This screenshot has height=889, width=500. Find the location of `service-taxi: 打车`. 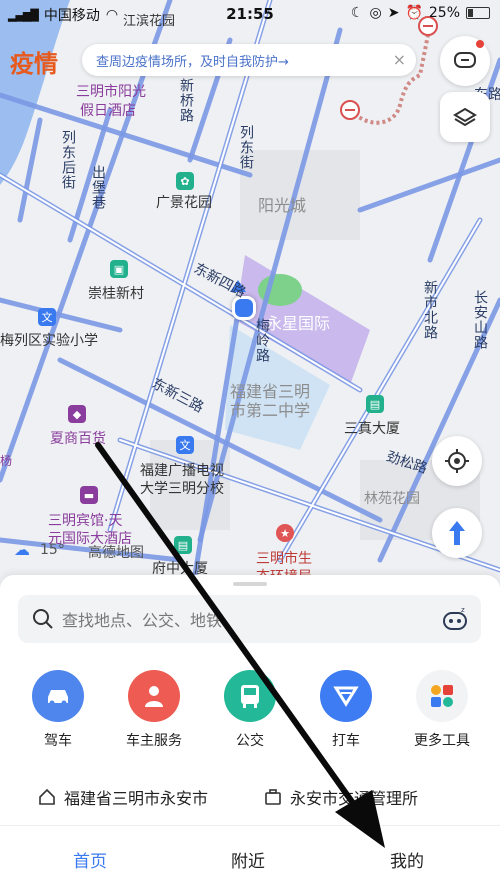

service-taxi: 打车 is located at coordinates (346, 710).